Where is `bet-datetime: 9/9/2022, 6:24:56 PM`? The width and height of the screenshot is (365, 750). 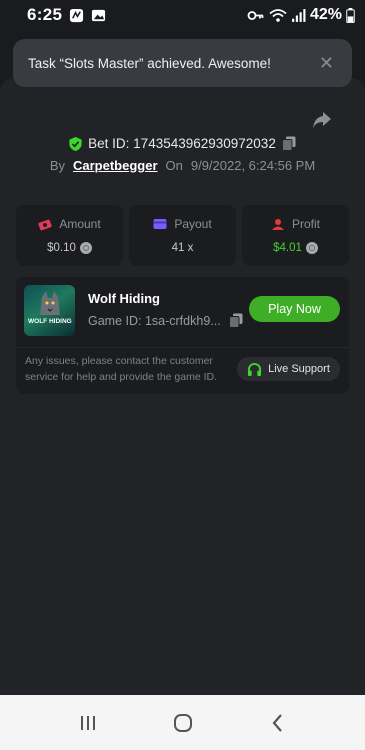
bet-datetime: 9/9/2022, 6:24:56 PM is located at coordinates (253, 165).